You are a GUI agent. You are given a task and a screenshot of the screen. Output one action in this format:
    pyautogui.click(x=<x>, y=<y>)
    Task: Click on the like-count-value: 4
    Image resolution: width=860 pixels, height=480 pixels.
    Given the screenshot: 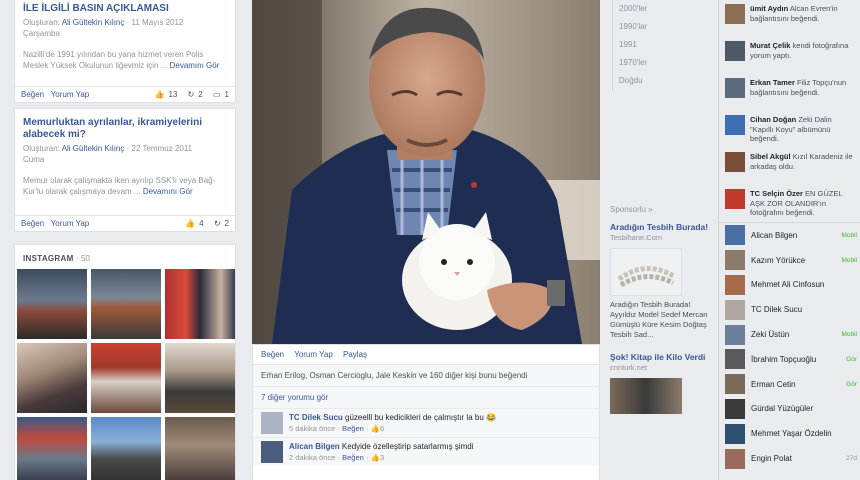 What is the action you would take?
    pyautogui.click(x=201, y=223)
    